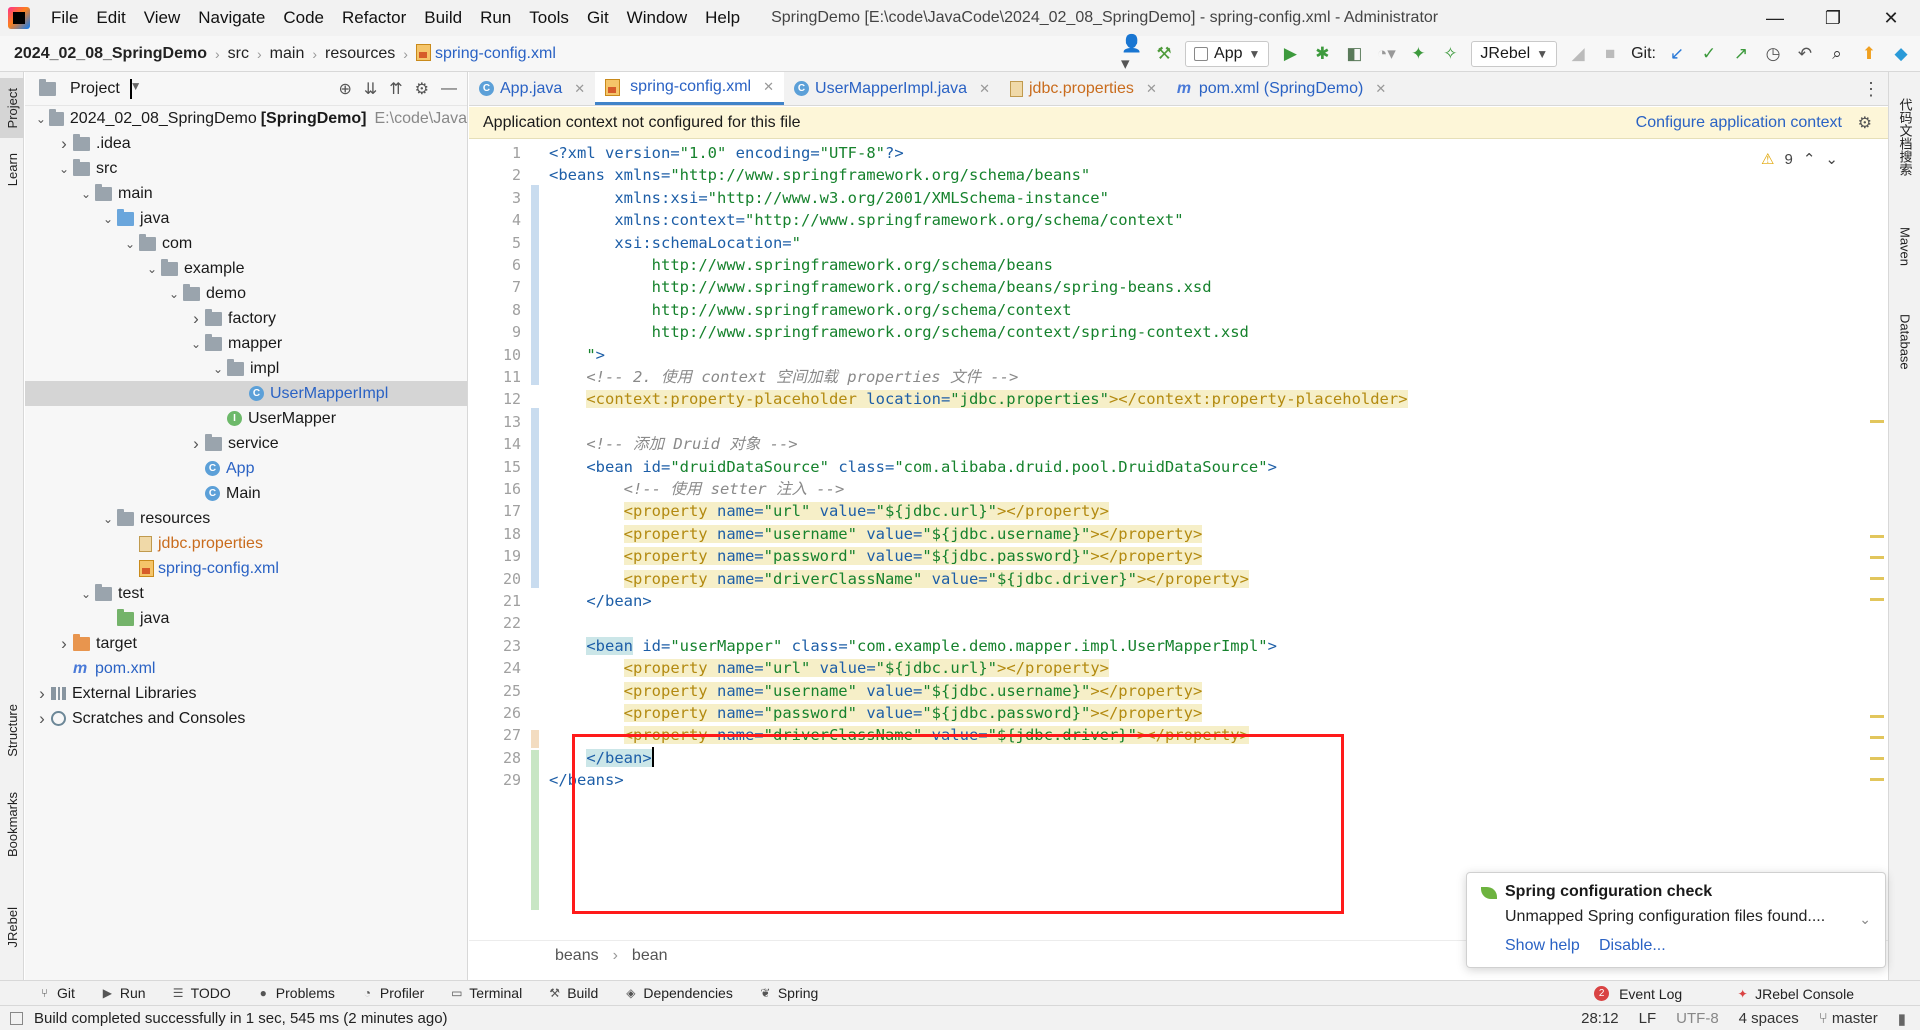 The width and height of the screenshot is (1920, 1030). Describe the element at coordinates (1848, 1018) in the screenshot. I see `git-branch: ⑂ master` at that location.